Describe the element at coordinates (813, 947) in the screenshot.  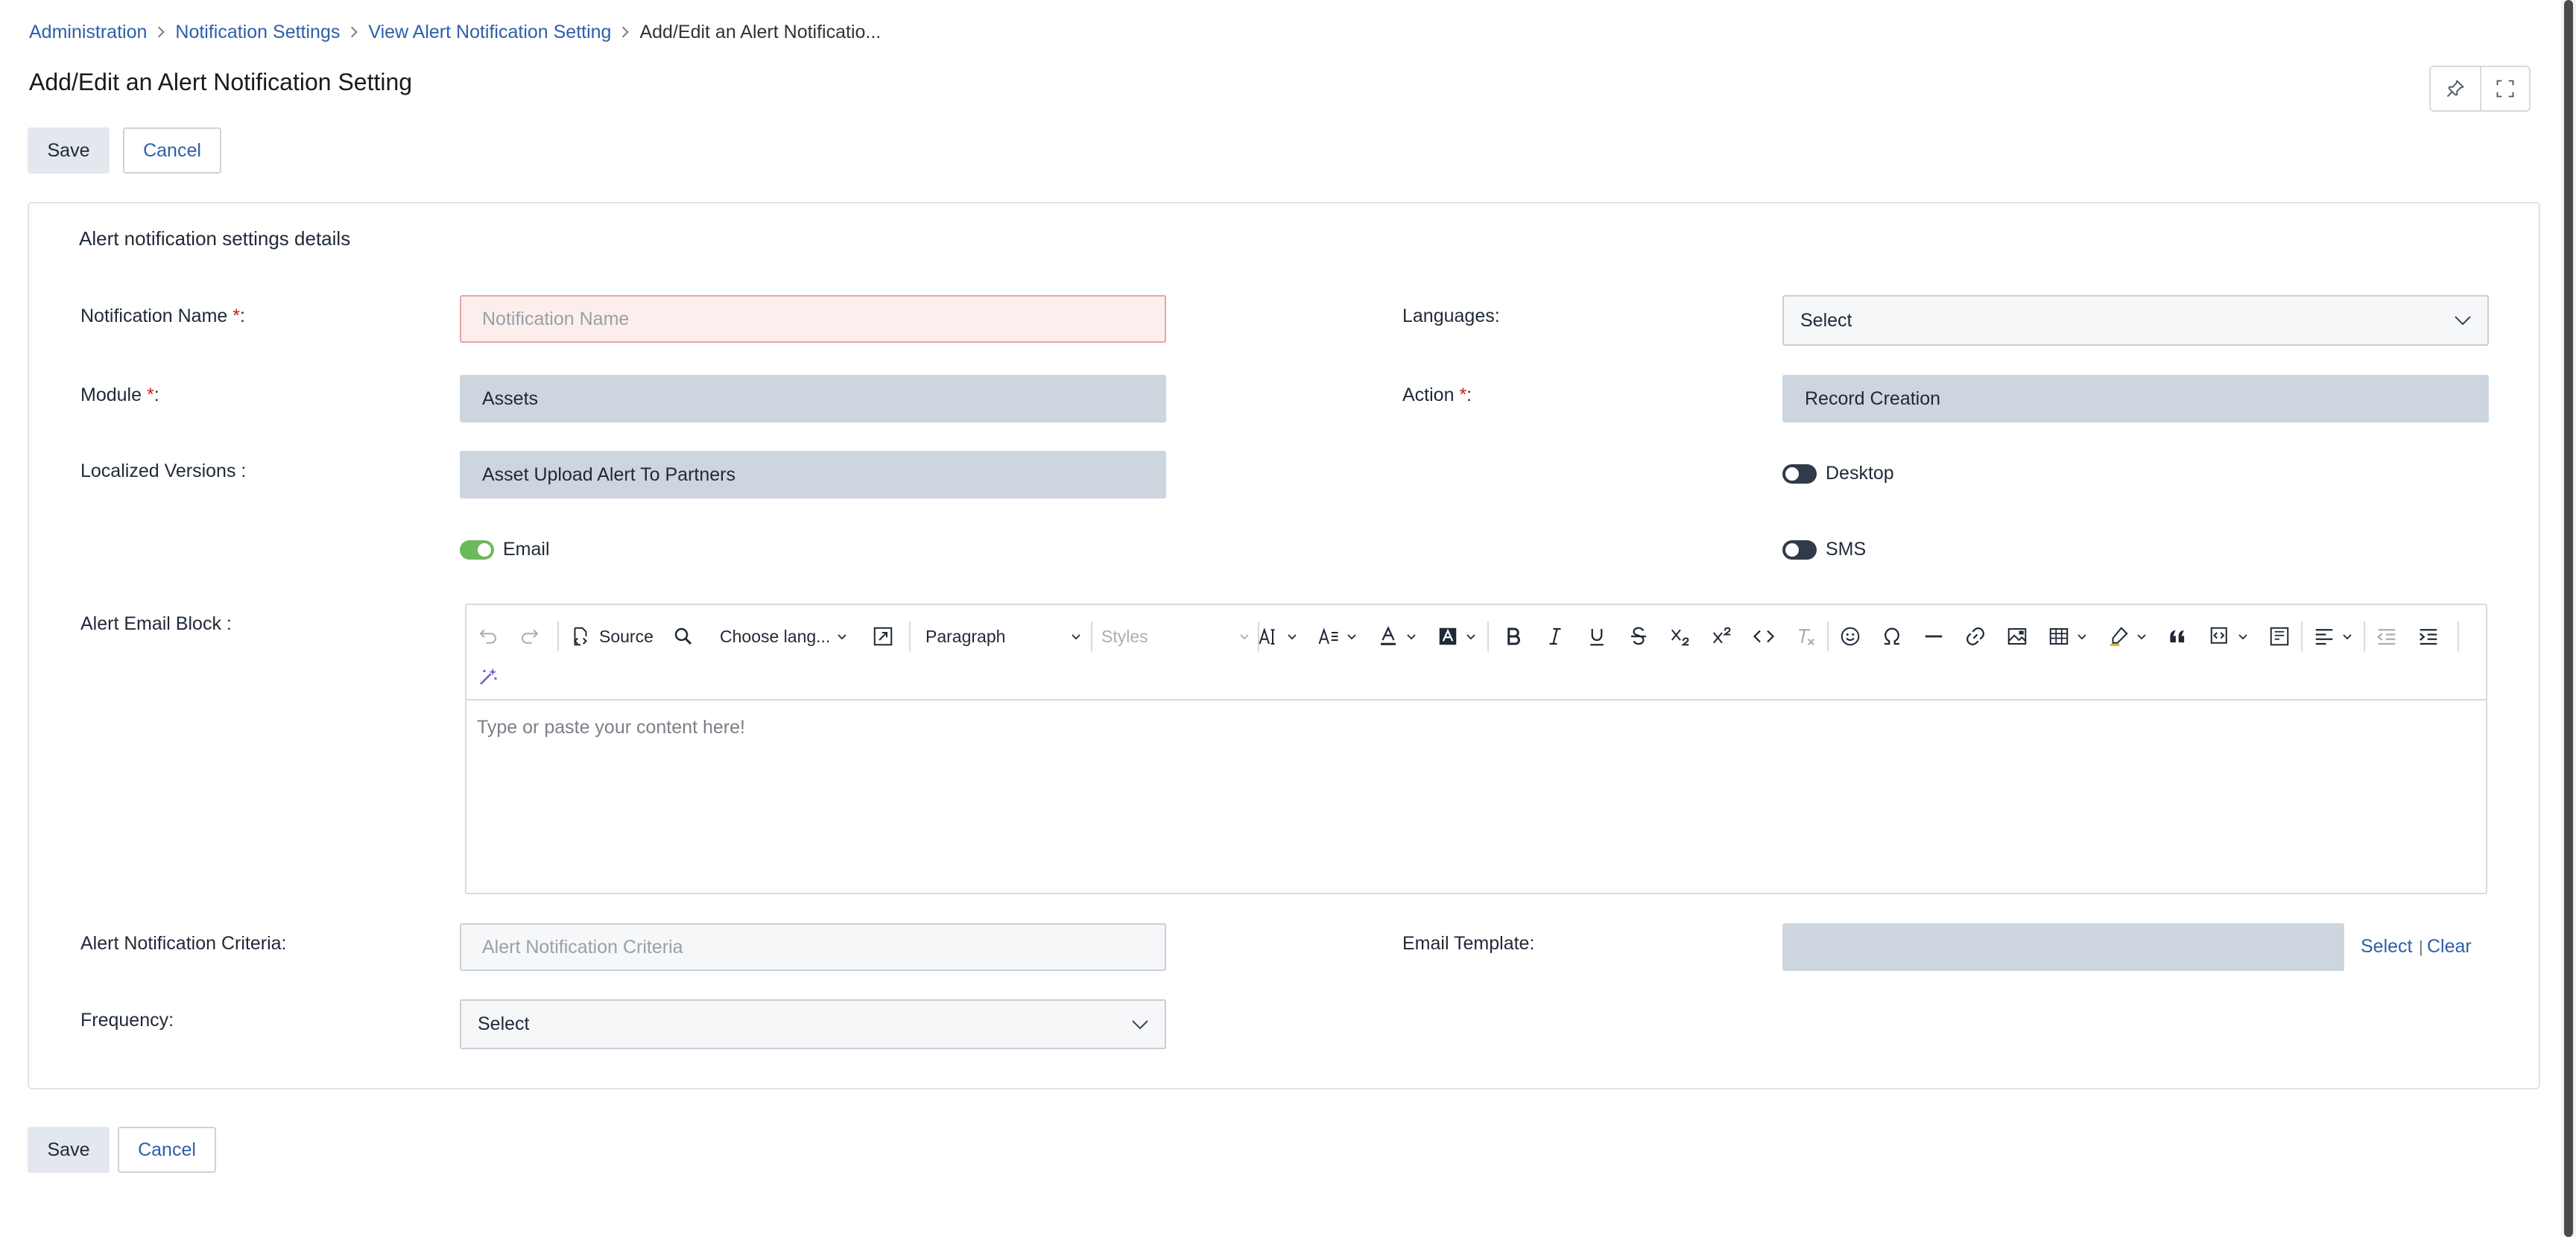
I see `criteria-input: Alert Notification Criteria` at that location.